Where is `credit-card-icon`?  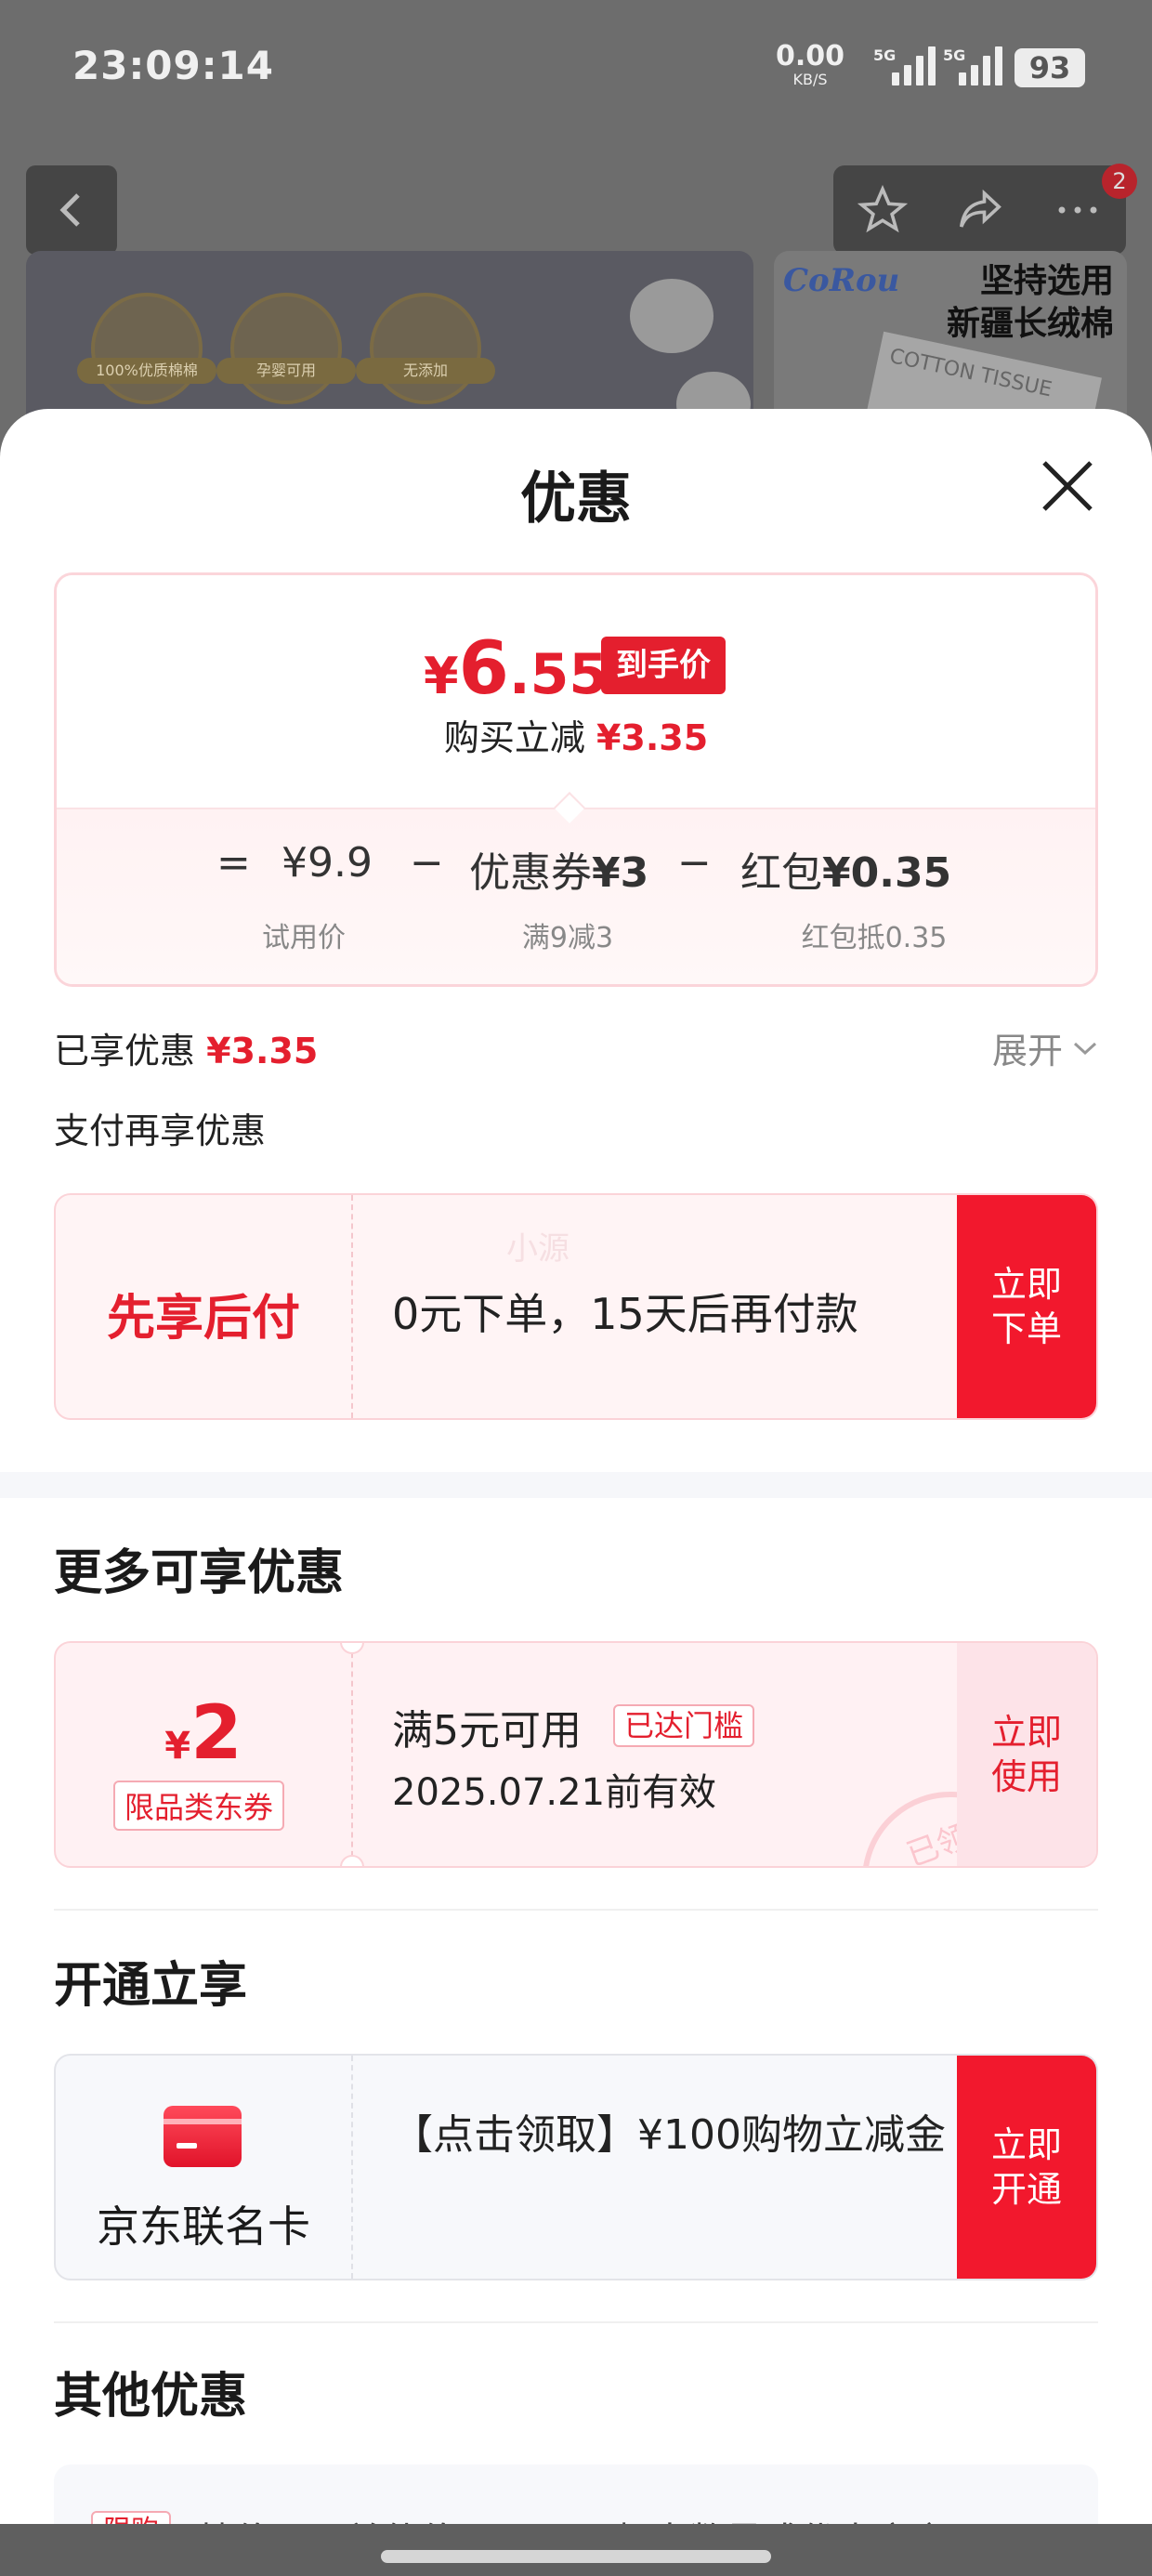
credit-card-icon is located at coordinates (203, 2136).